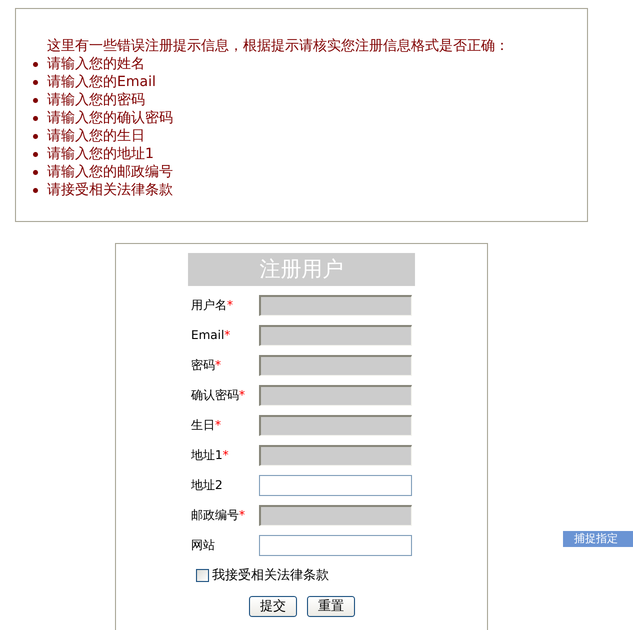 This screenshot has width=633, height=630. Describe the element at coordinates (207, 485) in the screenshot. I see `field-label: 地址2` at that location.